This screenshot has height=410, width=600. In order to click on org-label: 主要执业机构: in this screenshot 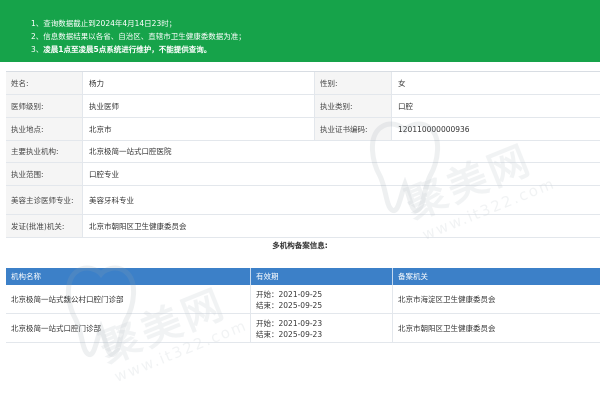, I will do `click(44, 151)`.